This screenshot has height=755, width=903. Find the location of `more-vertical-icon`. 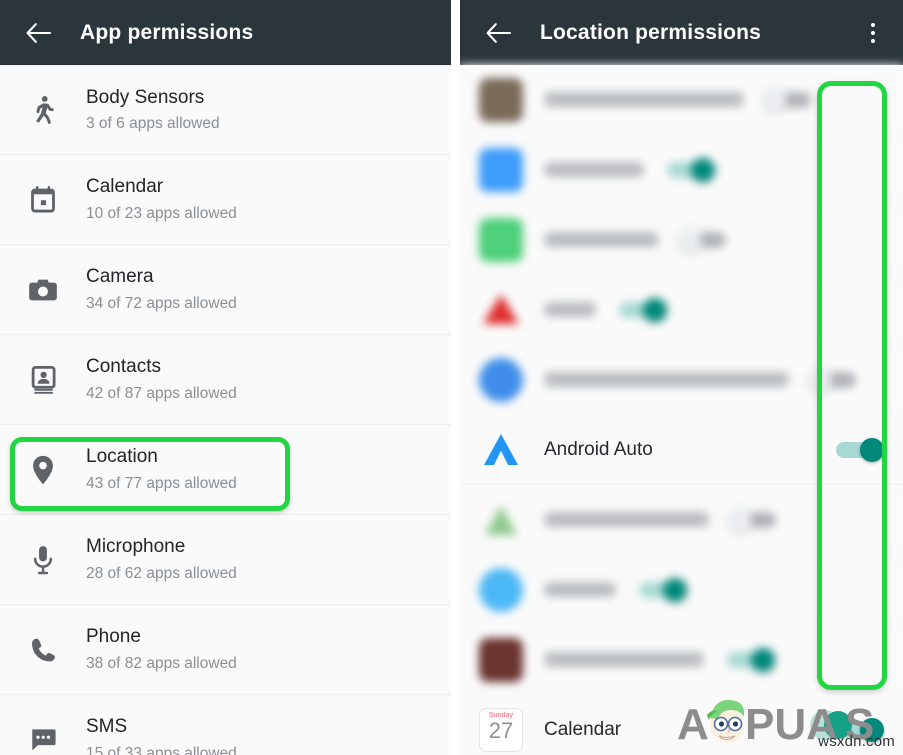

more-vertical-icon is located at coordinates (873, 33).